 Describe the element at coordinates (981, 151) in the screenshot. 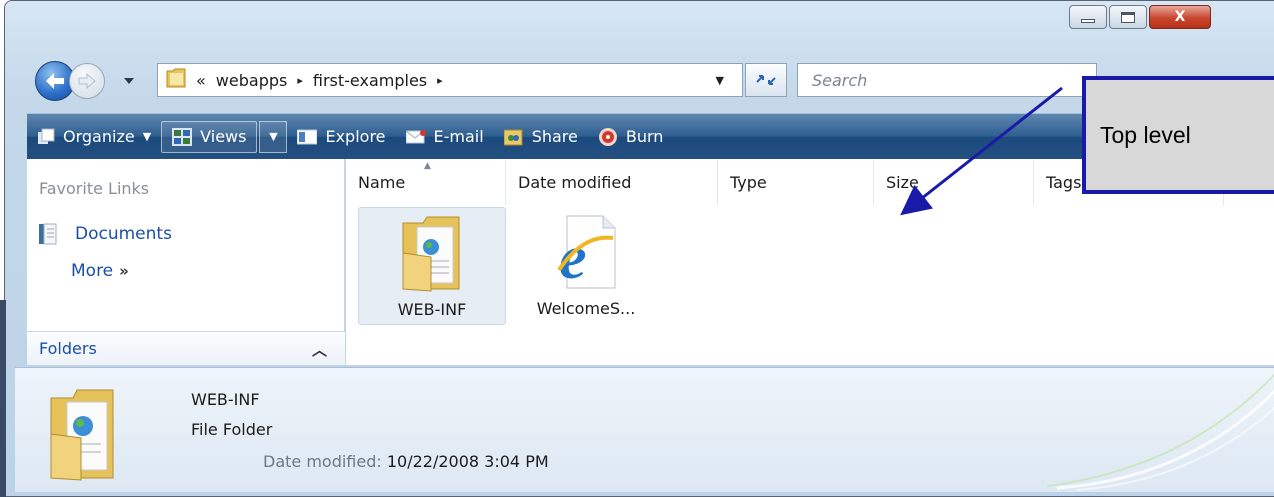

I see `callout-arrow` at that location.